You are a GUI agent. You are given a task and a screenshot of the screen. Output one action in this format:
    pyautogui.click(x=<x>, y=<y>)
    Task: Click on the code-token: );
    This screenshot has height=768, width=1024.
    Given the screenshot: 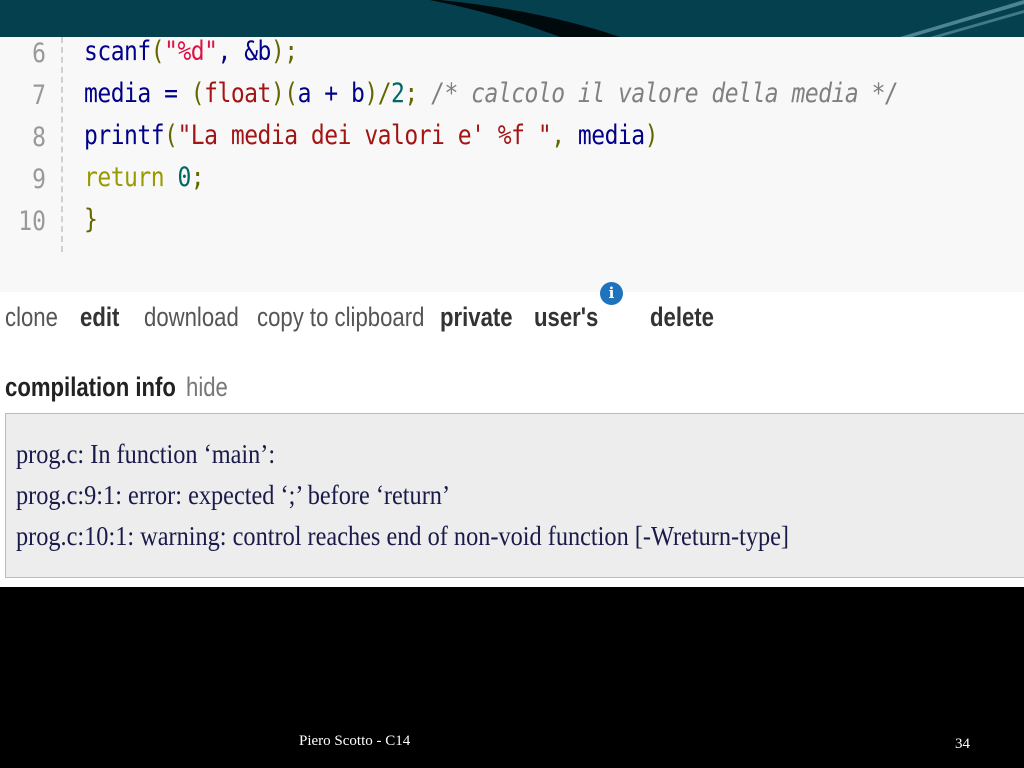 What is the action you would take?
    pyautogui.click(x=284, y=52)
    